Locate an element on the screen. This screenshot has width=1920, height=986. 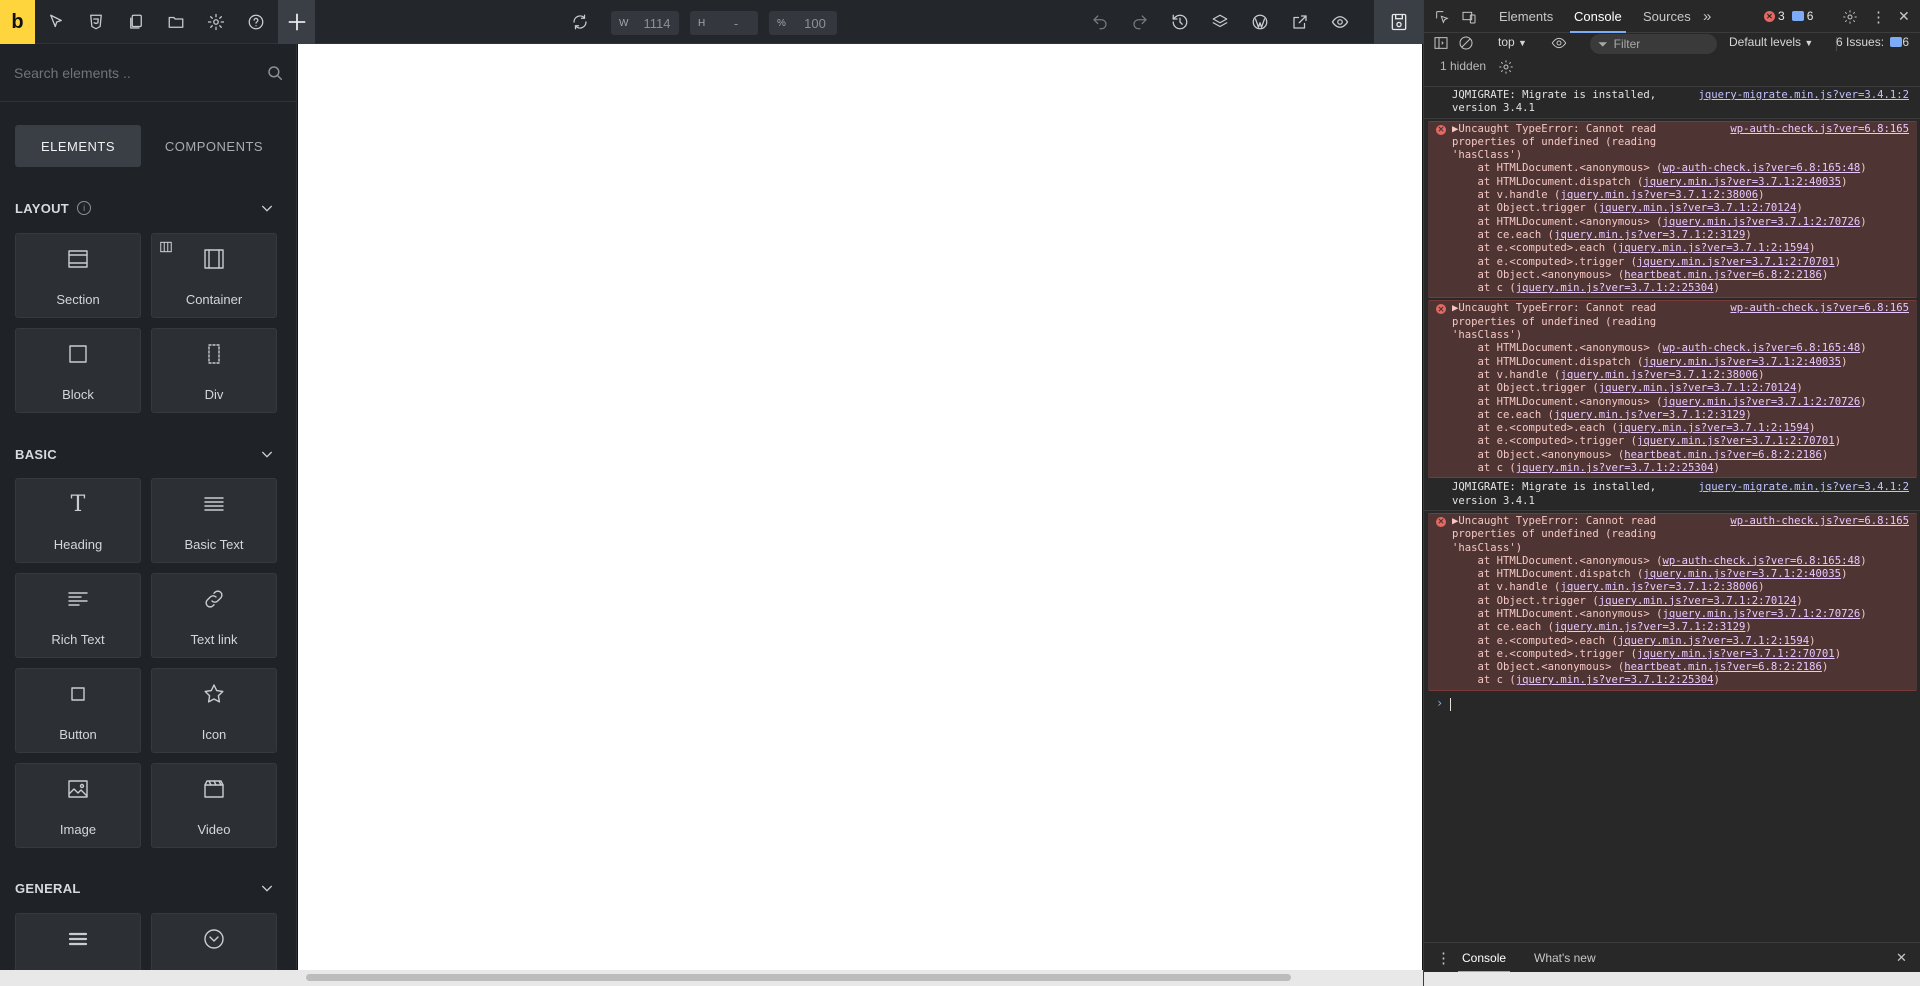
tab-components: COMPONENTS is located at coordinates (214, 146).